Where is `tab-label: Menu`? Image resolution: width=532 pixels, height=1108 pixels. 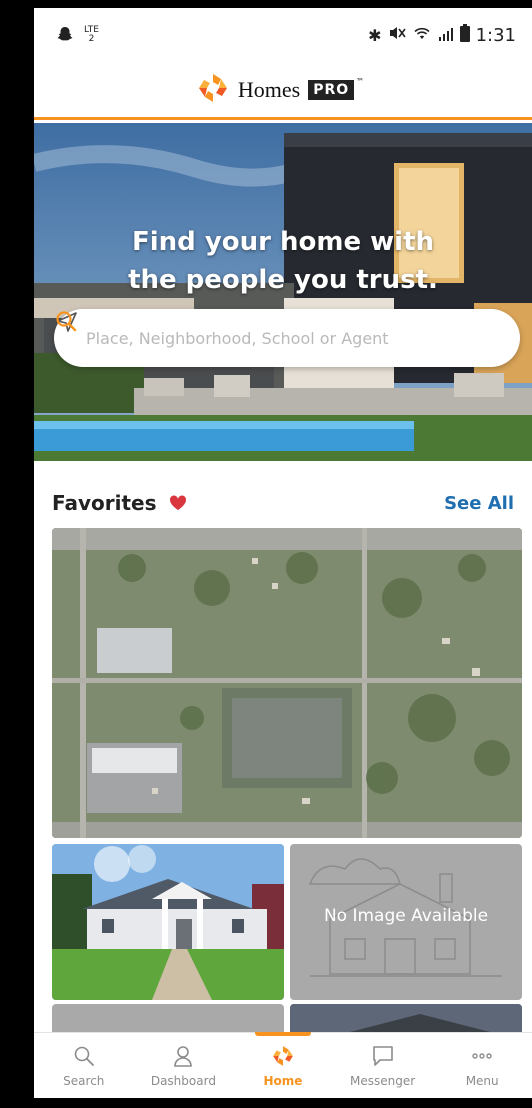 tab-label: Menu is located at coordinates (482, 1080).